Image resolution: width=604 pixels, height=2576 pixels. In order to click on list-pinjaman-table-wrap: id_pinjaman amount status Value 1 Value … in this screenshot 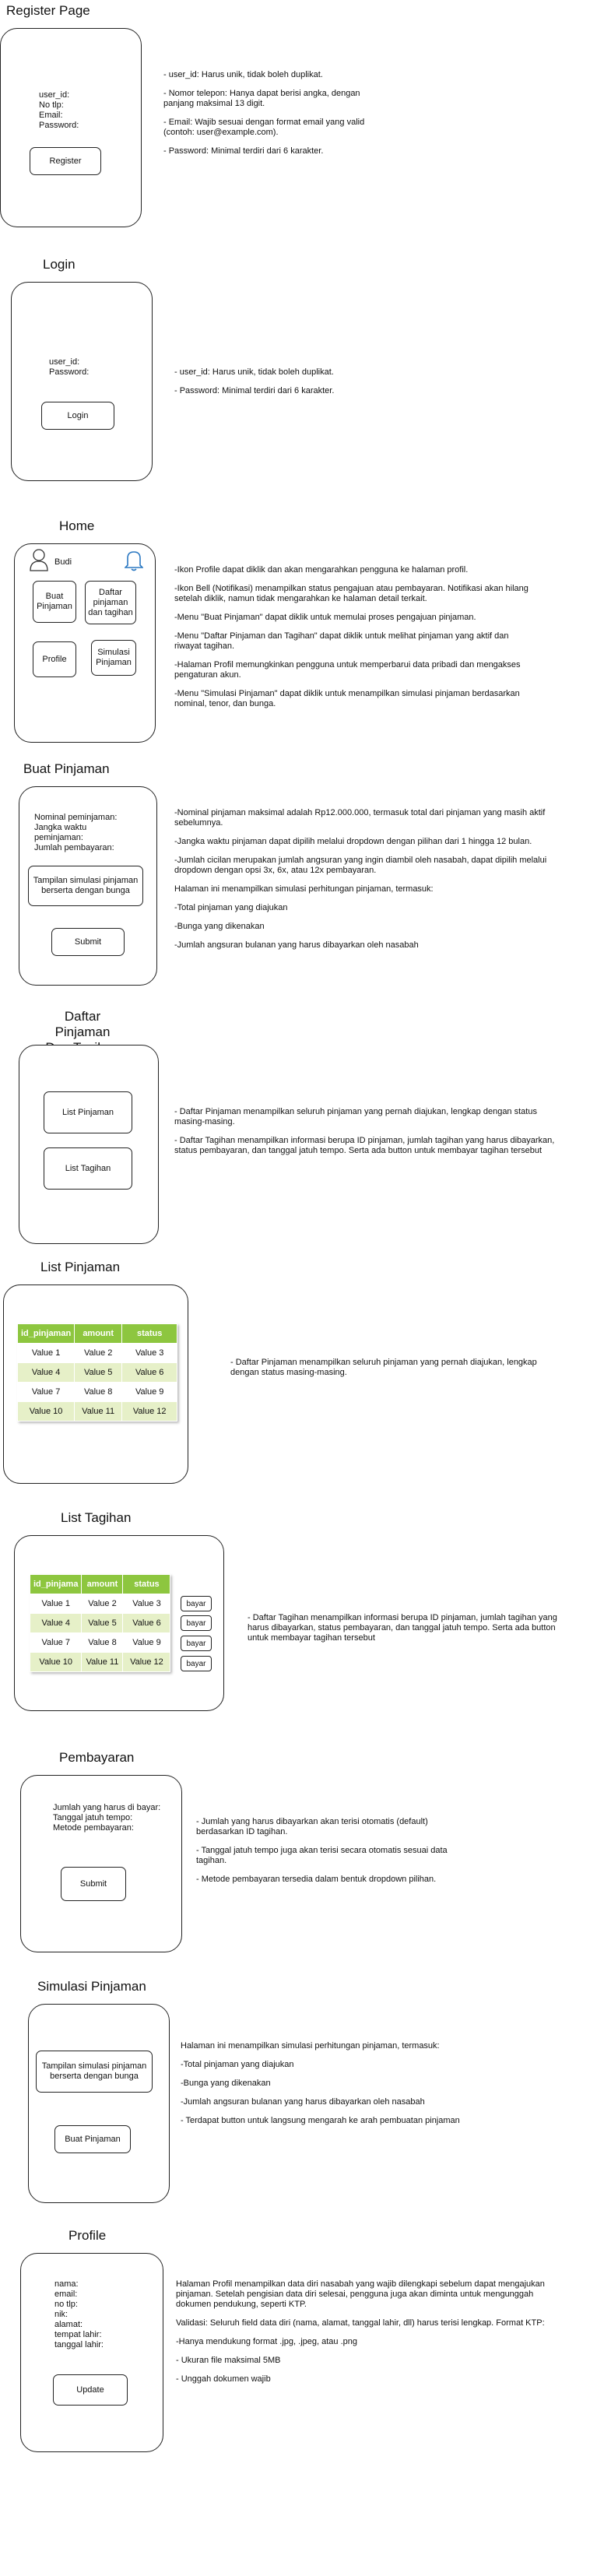, I will do `click(97, 1373)`.